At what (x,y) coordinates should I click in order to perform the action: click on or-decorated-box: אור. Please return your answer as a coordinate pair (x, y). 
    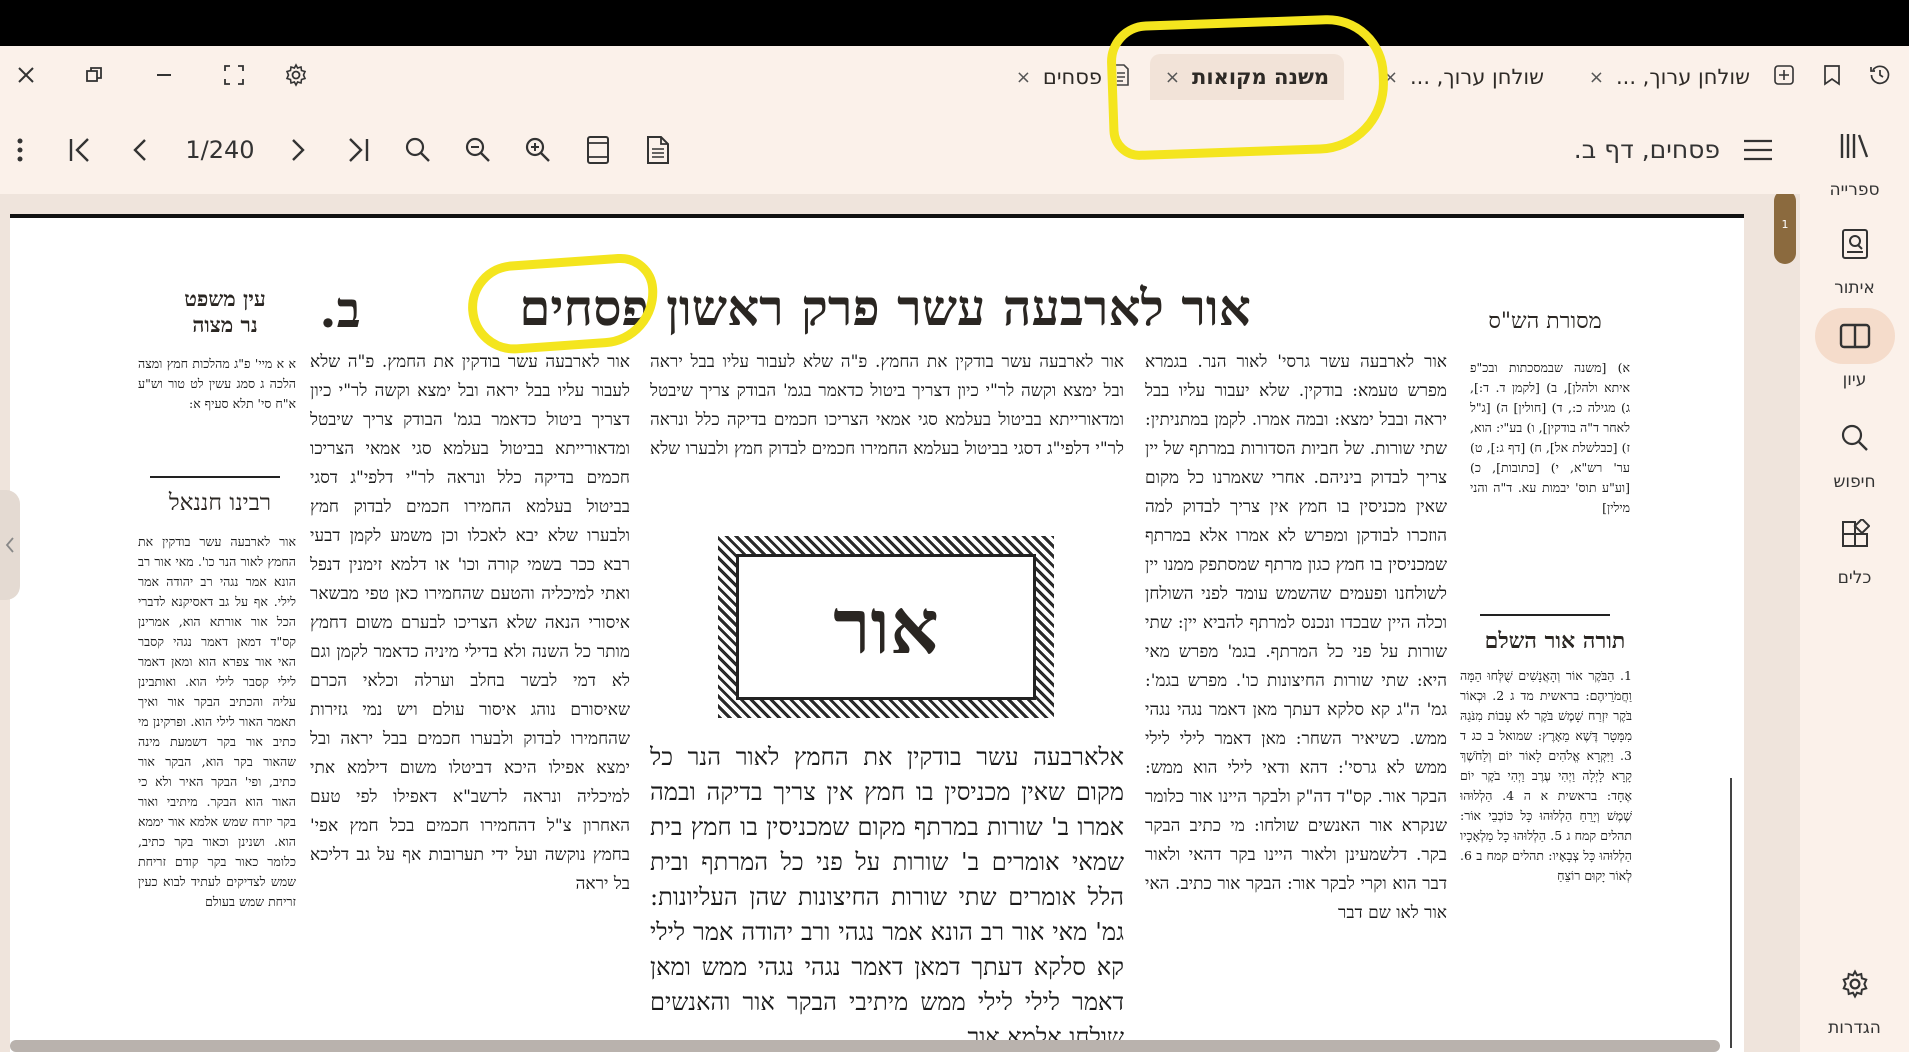
    Looking at the image, I should click on (886, 627).